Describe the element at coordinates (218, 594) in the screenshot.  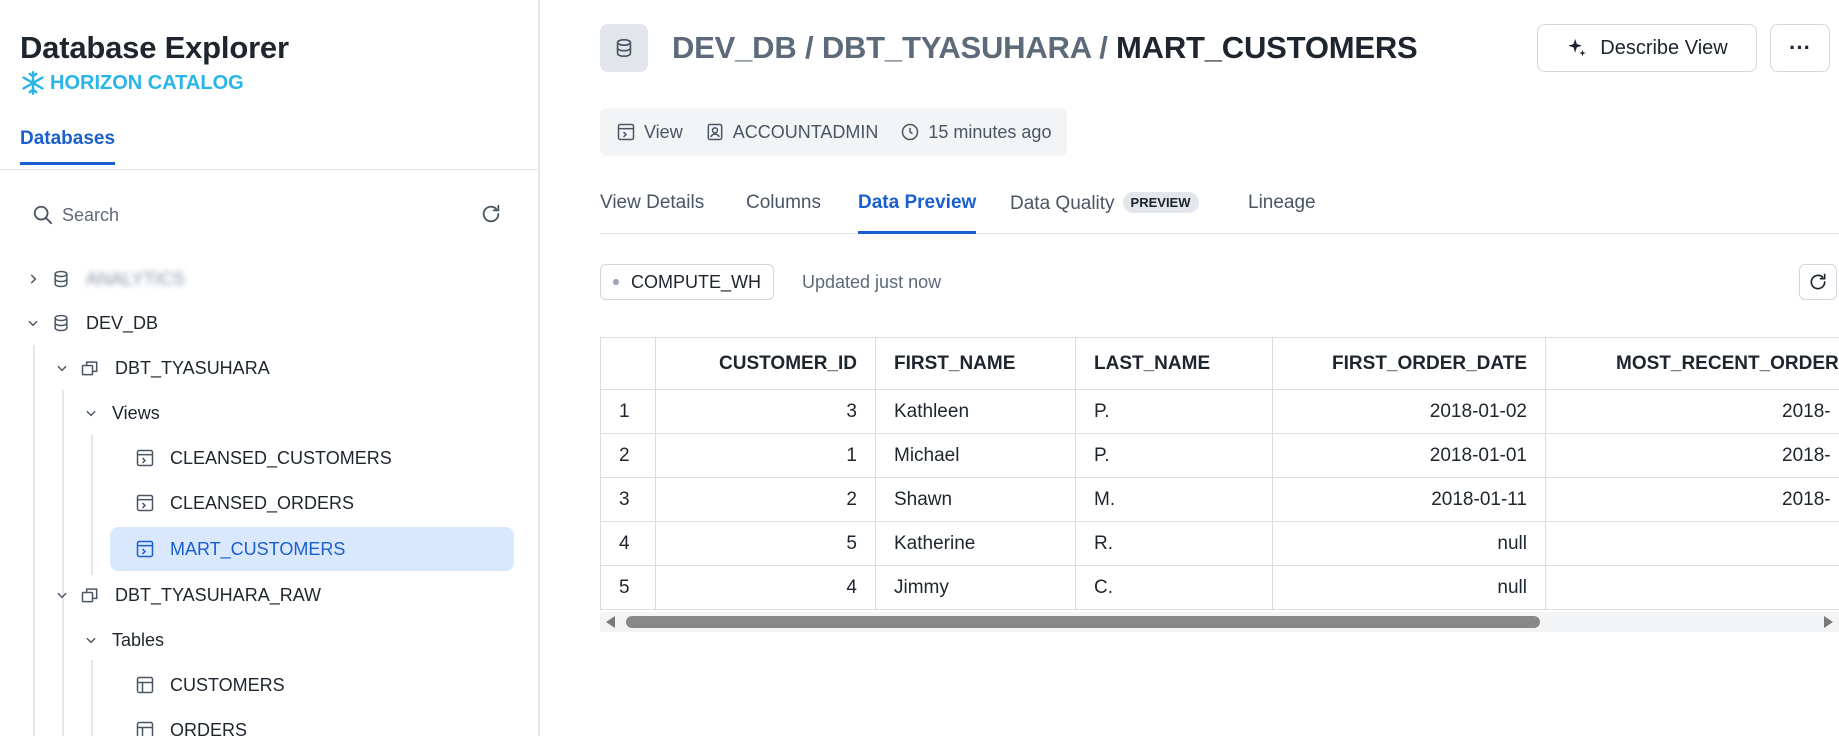
I see `tree-item-label: DBT_TYASUHARA_RAW` at that location.